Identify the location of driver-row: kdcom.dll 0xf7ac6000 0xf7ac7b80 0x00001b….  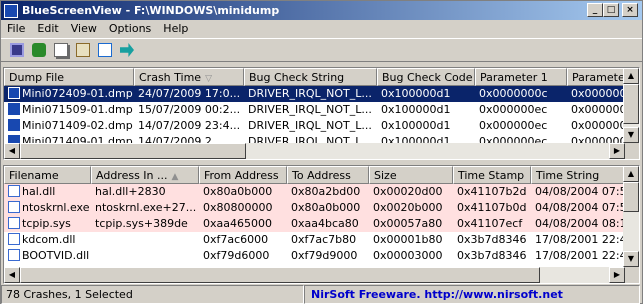
(314, 240).